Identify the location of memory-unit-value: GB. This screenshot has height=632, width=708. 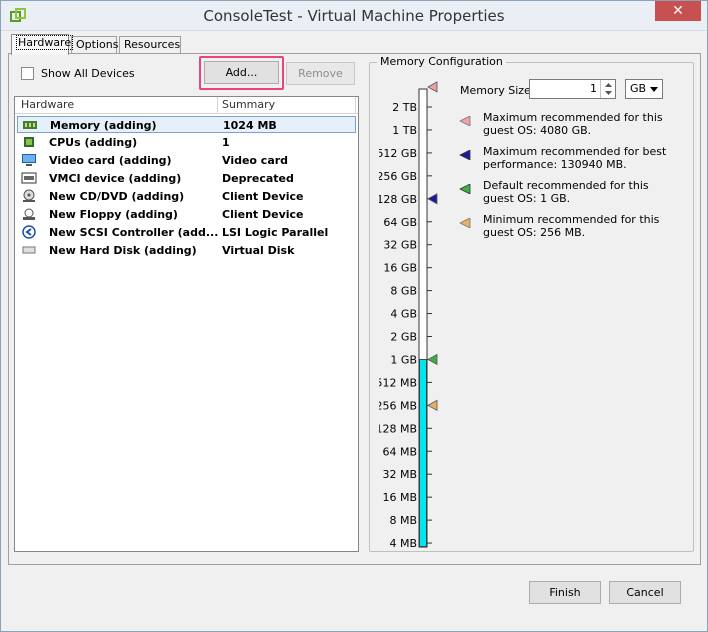
(638, 88).